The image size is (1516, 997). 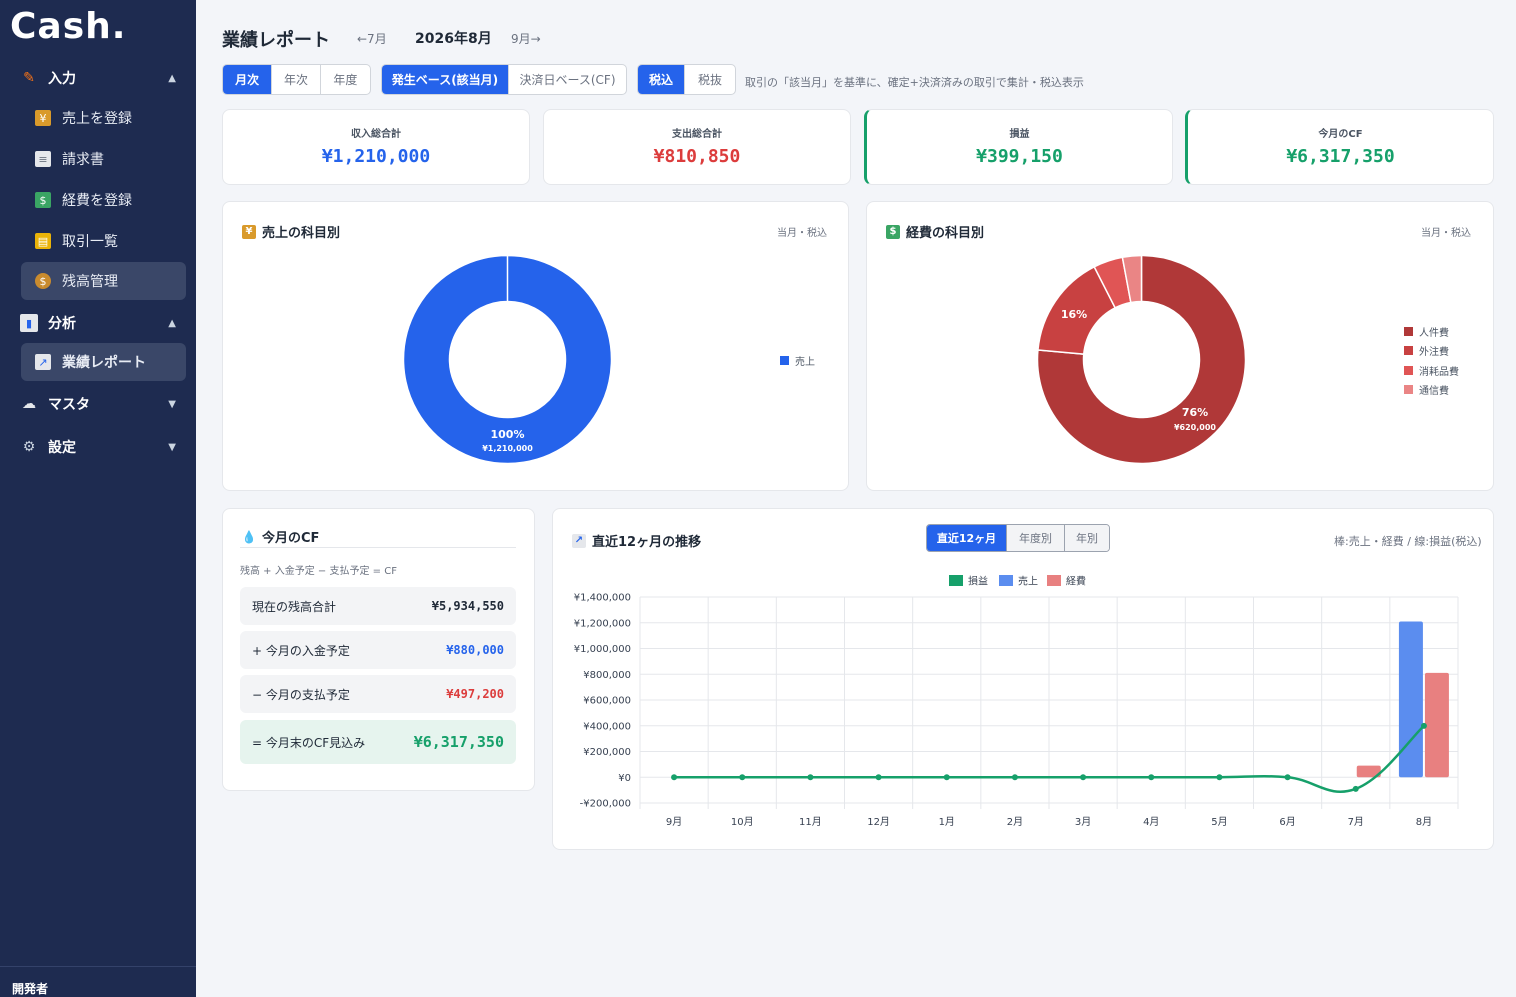 What do you see at coordinates (301, 650) in the screenshot?
I see `cf-row-label: + 今月の入金予定` at bounding box center [301, 650].